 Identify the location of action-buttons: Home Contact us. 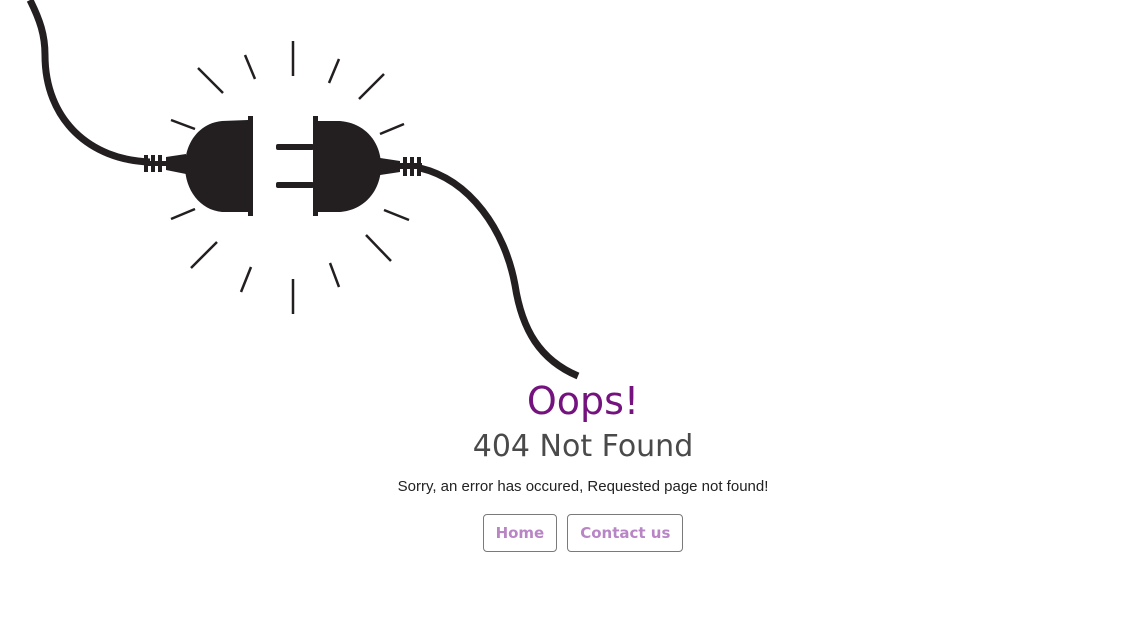
(564, 533).